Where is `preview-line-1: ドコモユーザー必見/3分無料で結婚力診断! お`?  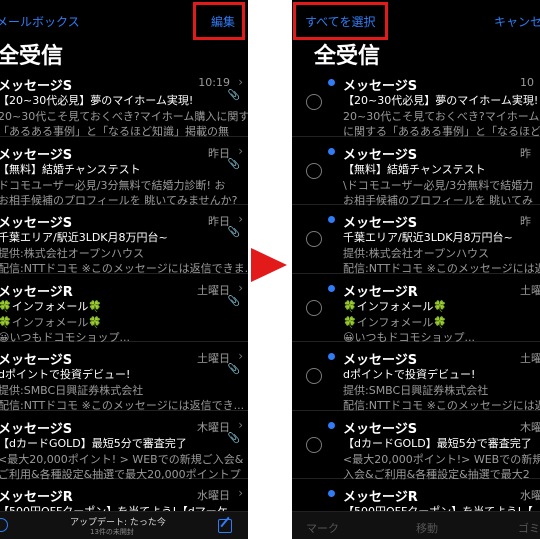
preview-line-1: ドコモユーザー必見/3分無料で結婚力診断! お is located at coordinates (113, 185).